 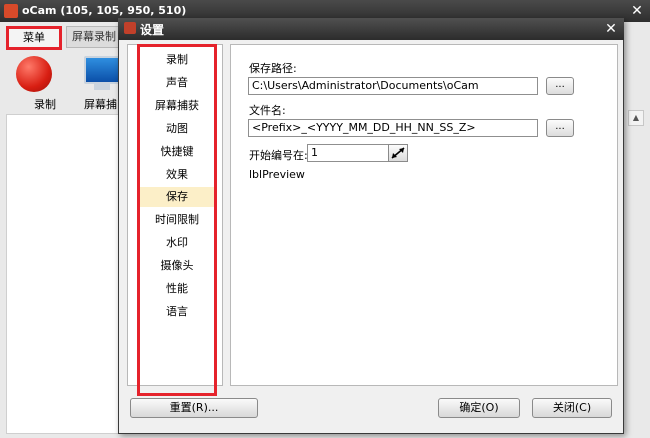 I want to click on ocam-right-panel, so click(x=637, y=239).